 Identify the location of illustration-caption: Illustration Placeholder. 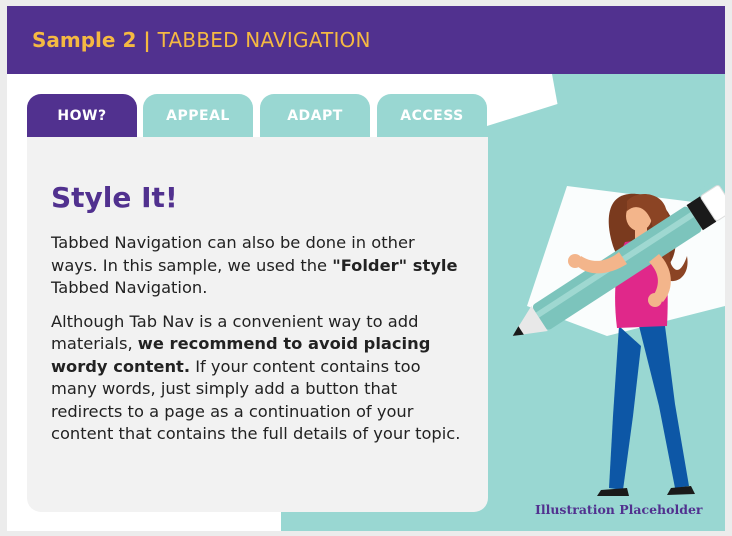
(619, 509).